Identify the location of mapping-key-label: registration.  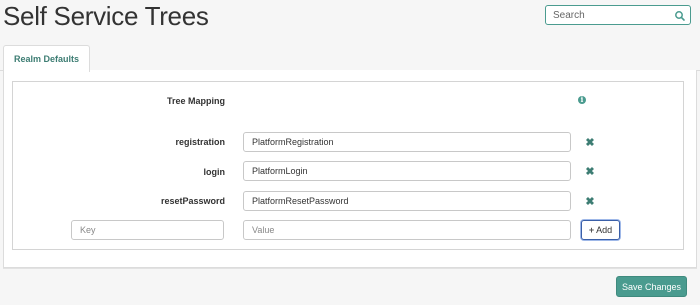
(200, 142).